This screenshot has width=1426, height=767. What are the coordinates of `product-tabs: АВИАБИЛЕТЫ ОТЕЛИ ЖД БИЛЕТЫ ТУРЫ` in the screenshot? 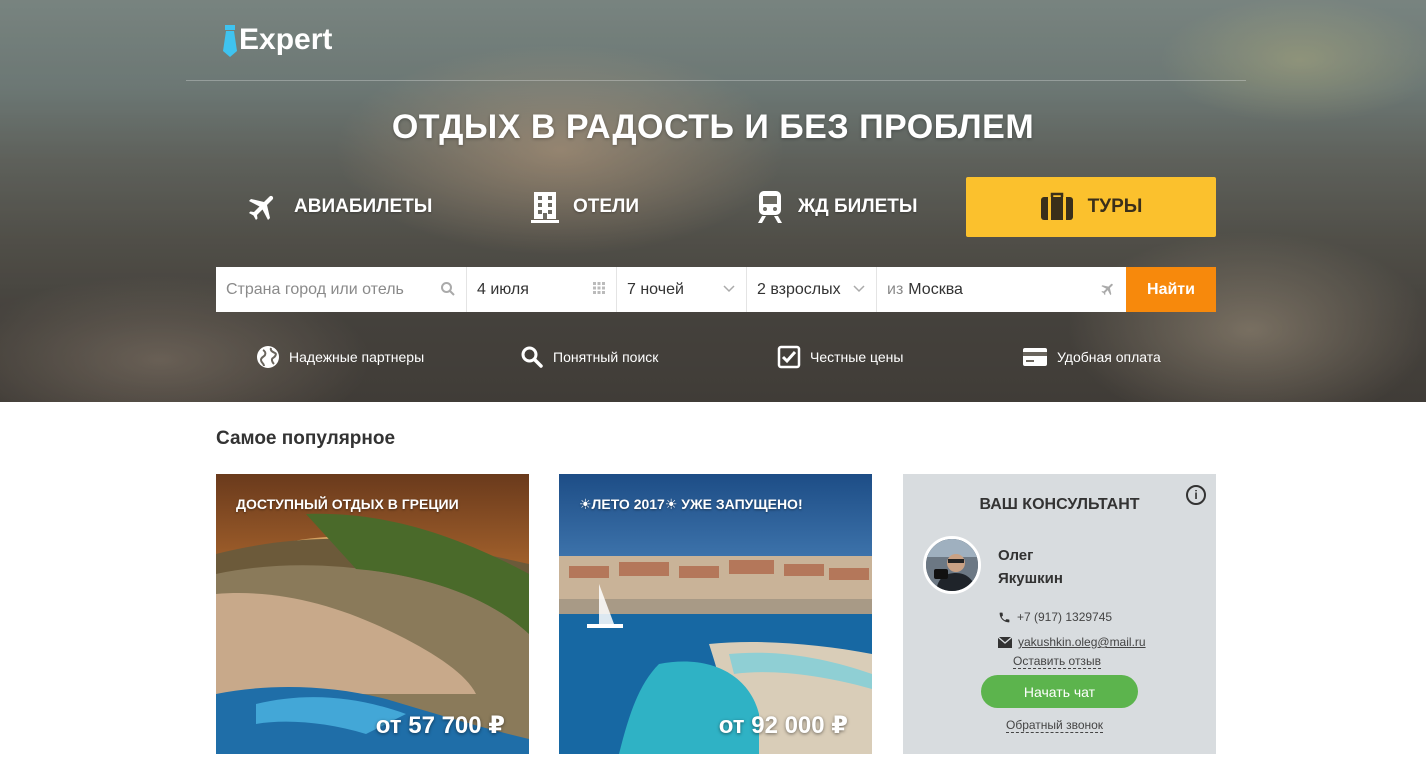 It's located at (716, 207).